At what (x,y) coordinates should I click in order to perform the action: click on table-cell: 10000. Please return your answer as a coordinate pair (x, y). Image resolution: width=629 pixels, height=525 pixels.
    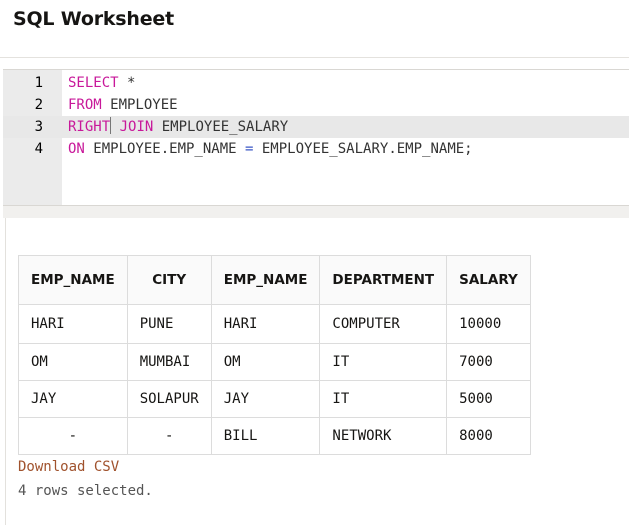
    Looking at the image, I should click on (488, 324).